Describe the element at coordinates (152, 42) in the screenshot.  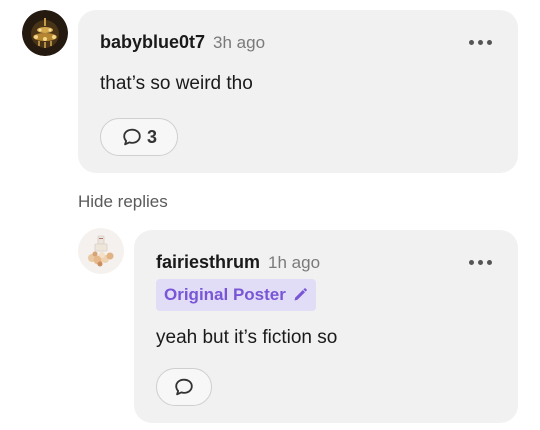
I see `comment-username: babyblue0t7` at that location.